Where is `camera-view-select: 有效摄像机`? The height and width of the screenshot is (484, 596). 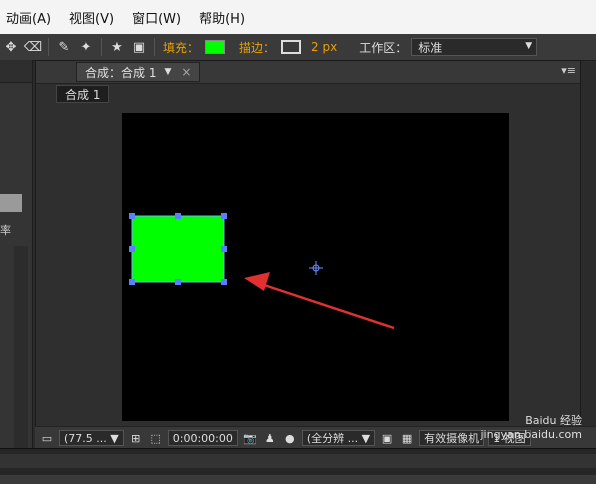
camera-view-select: 有效摄像机 is located at coordinates (452, 438).